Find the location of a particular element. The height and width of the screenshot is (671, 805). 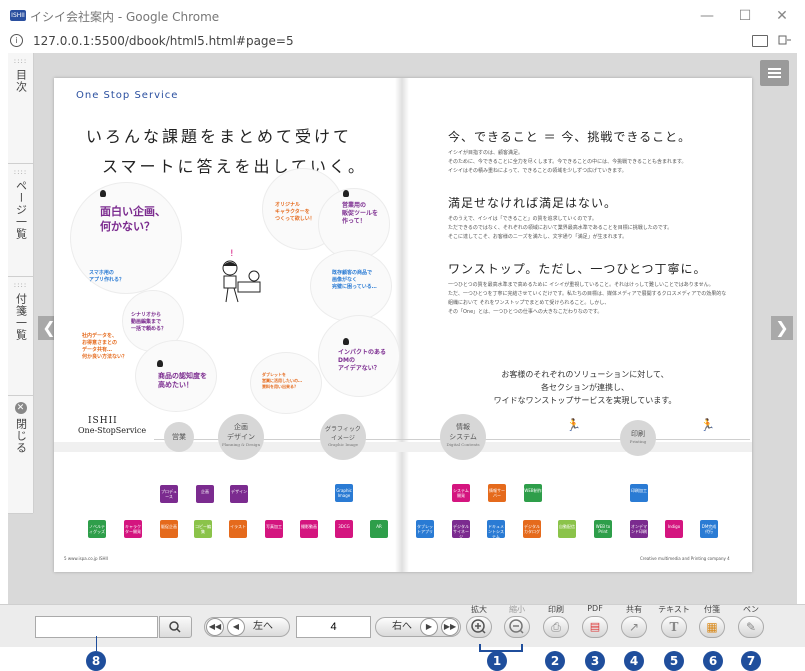

service-icon: コピー編集 is located at coordinates (203, 529).